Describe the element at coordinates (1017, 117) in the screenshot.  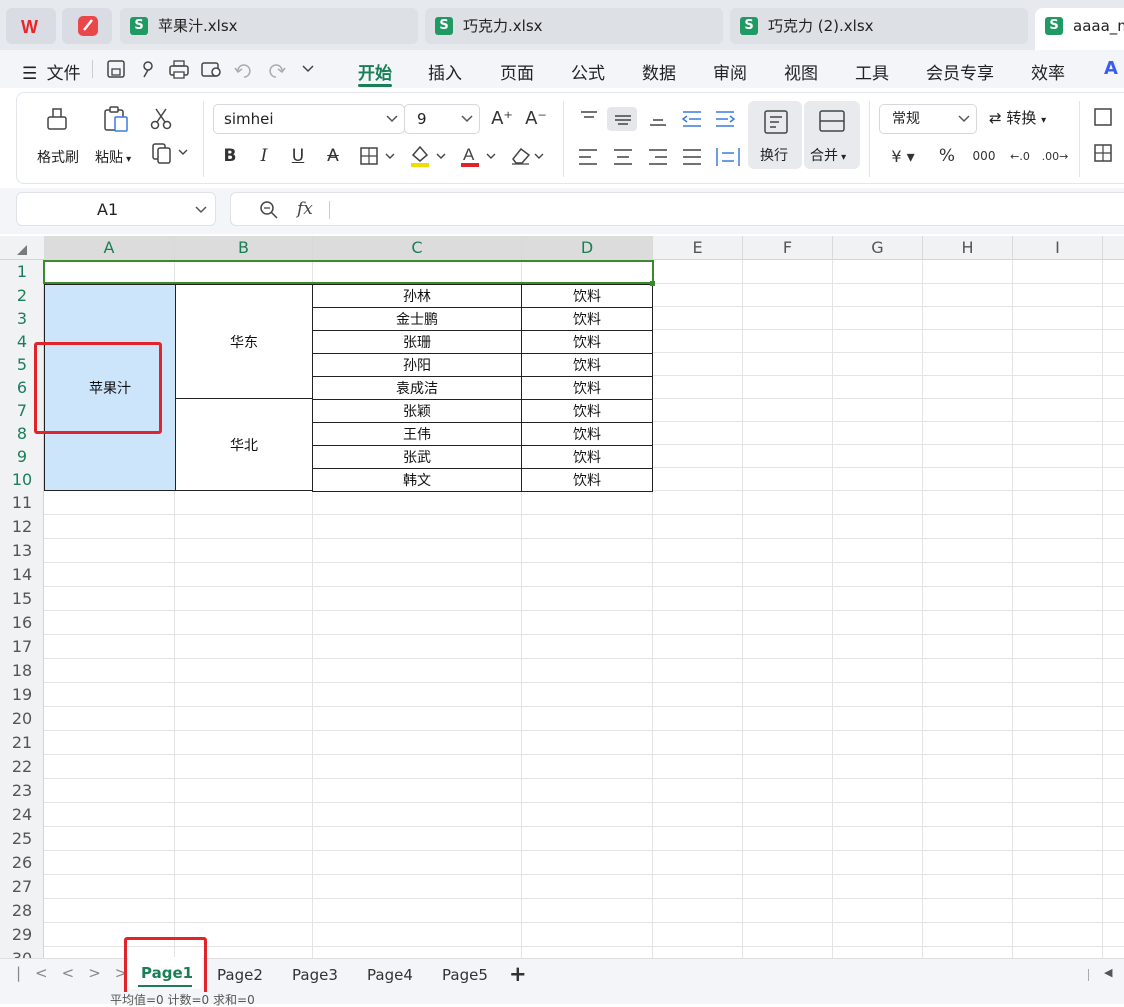
I see `convert-button: ⇄ 转换 ▾` at that location.